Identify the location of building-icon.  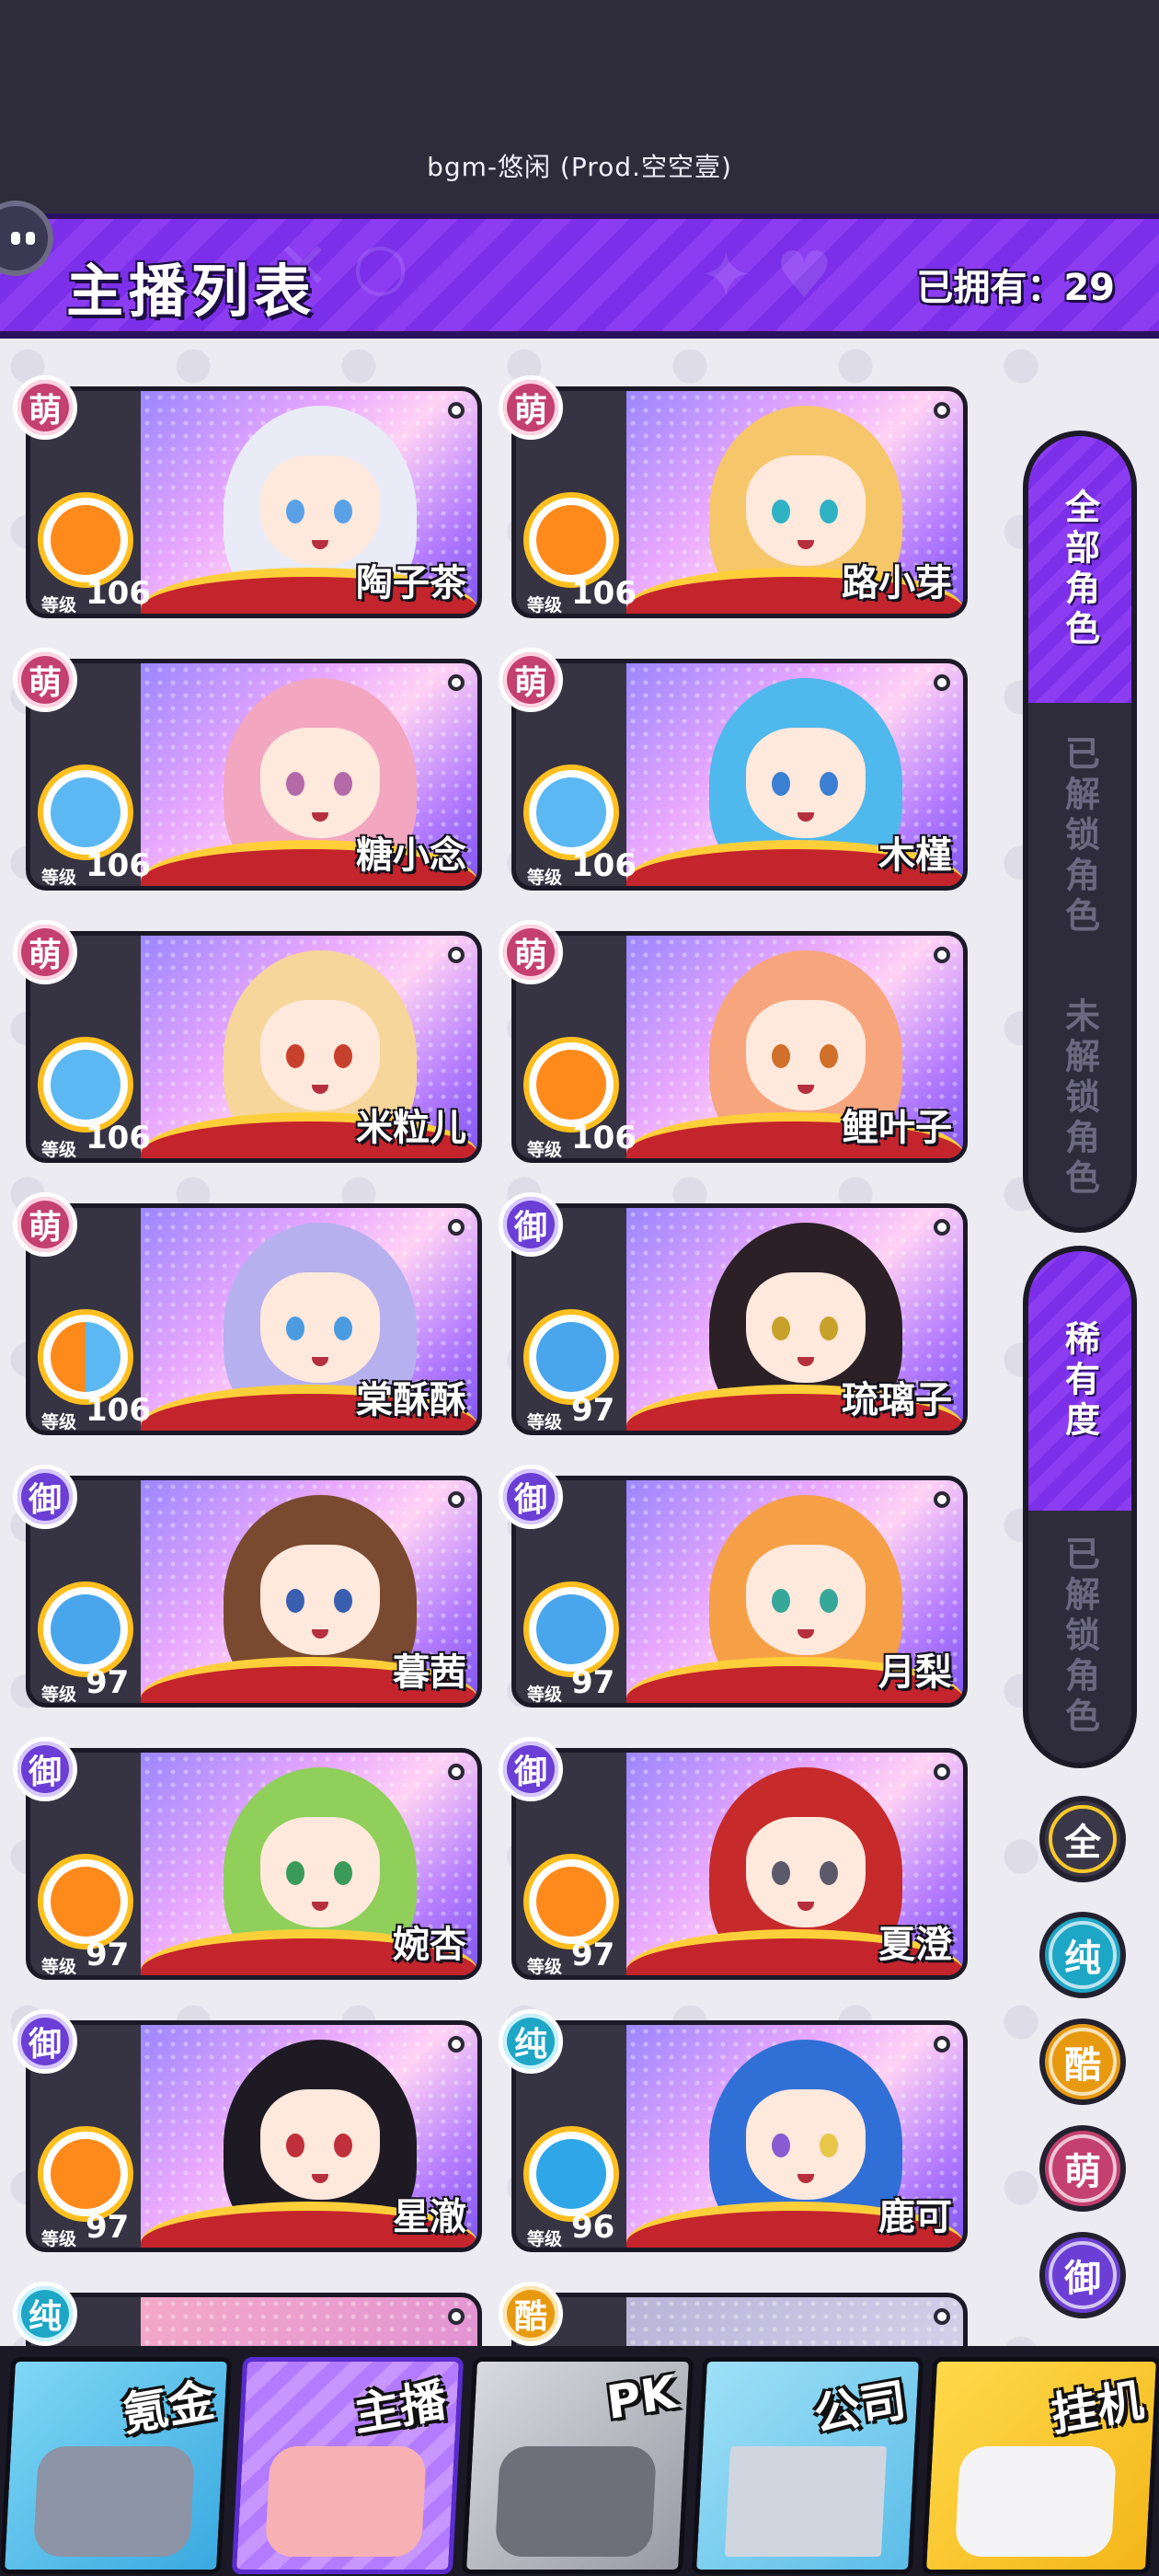
(806, 2501).